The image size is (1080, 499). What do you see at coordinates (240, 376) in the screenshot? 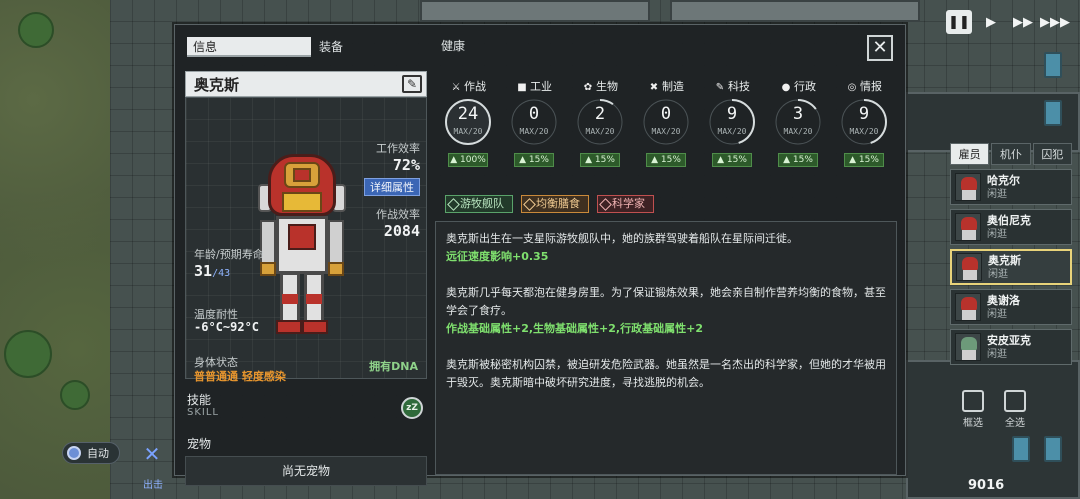
I see `body-status-value: 普普通通 轻度感染` at bounding box center [240, 376].